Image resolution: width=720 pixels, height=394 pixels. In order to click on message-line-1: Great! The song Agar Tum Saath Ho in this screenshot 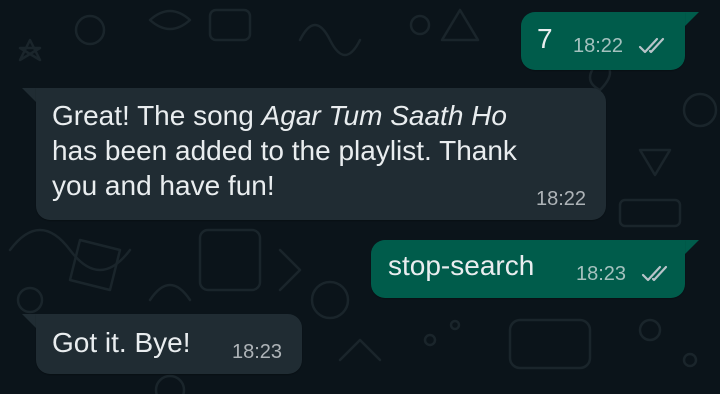, I will do `click(284, 115)`.